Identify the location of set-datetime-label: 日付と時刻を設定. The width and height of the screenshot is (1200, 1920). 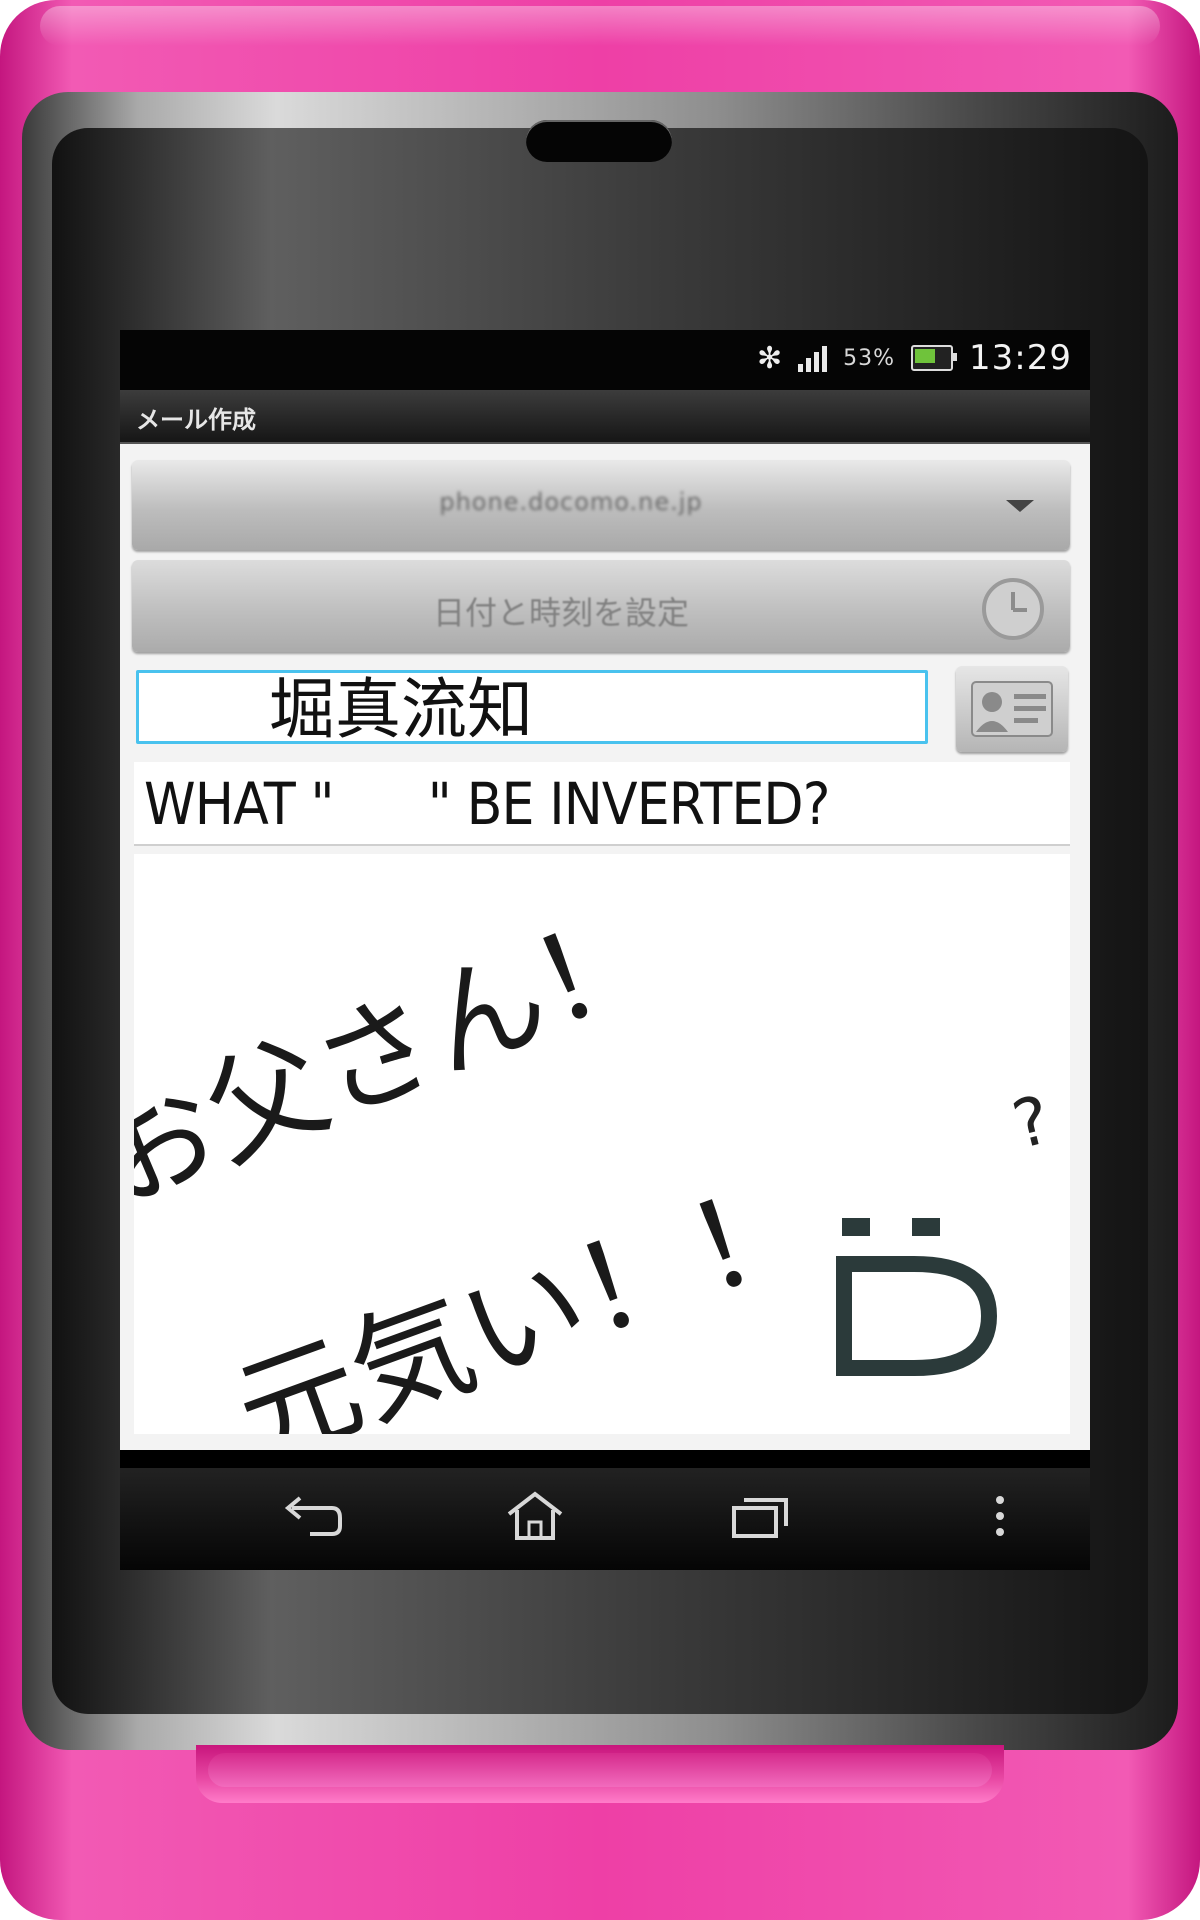
(560, 613).